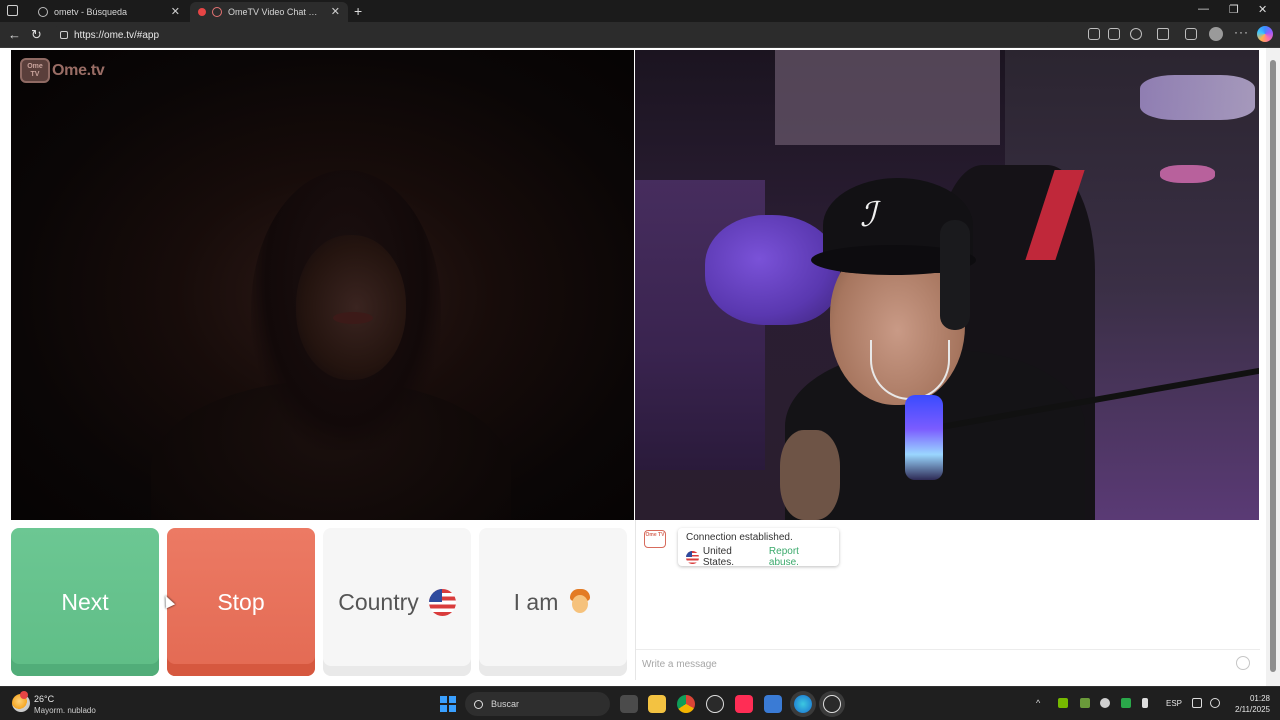 This screenshot has width=1280, height=720. I want to click on nvidia-icon, so click(1063, 703).